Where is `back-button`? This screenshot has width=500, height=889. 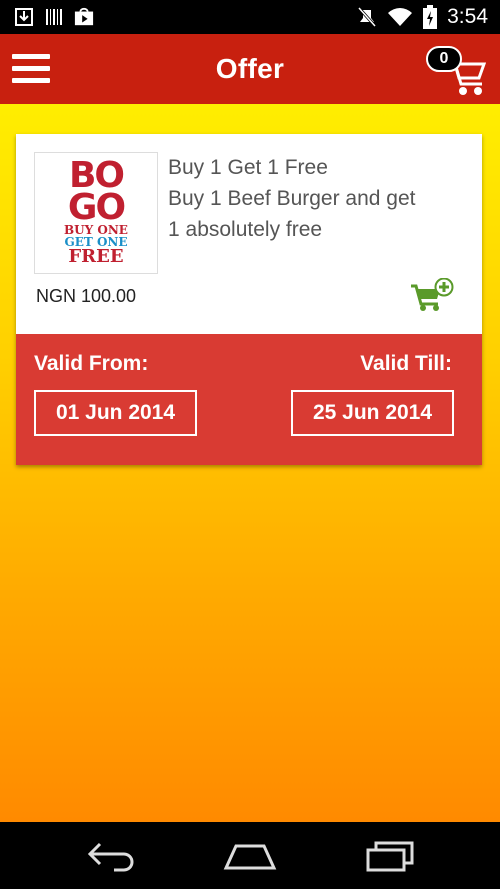
back-button is located at coordinates (112, 856).